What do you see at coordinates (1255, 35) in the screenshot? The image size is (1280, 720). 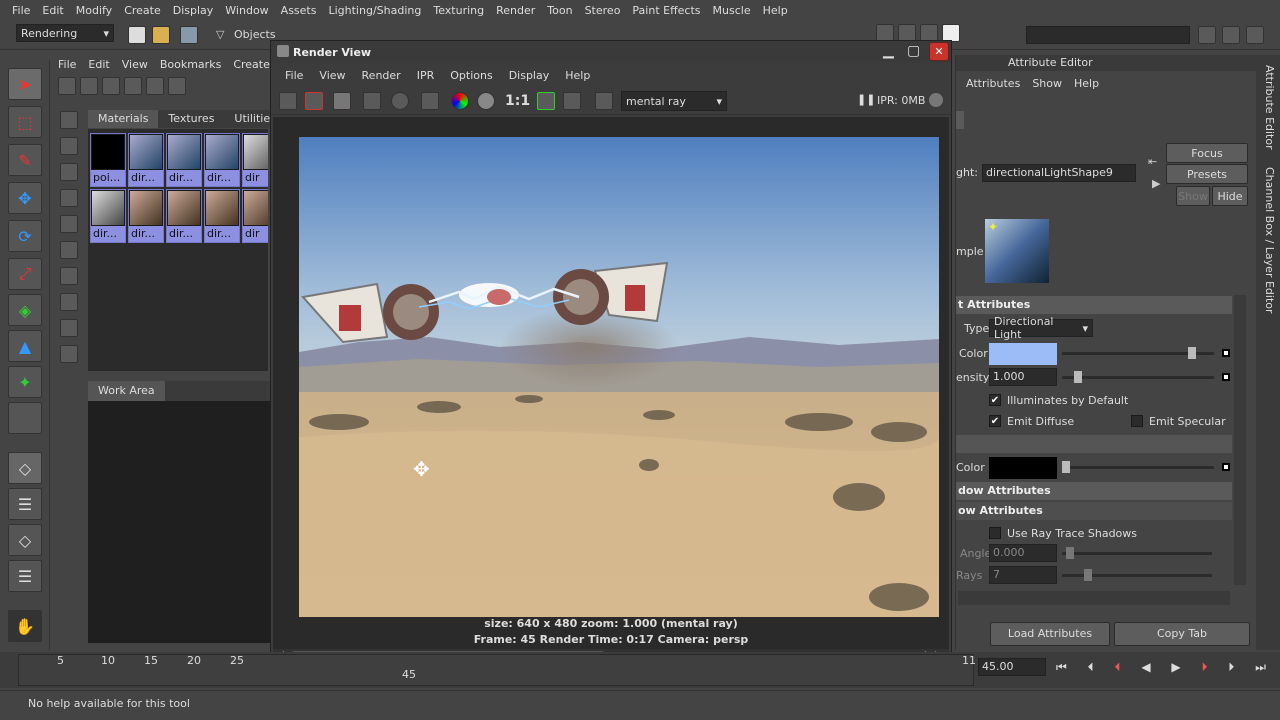 I see `channel-box-toggle-icon` at bounding box center [1255, 35].